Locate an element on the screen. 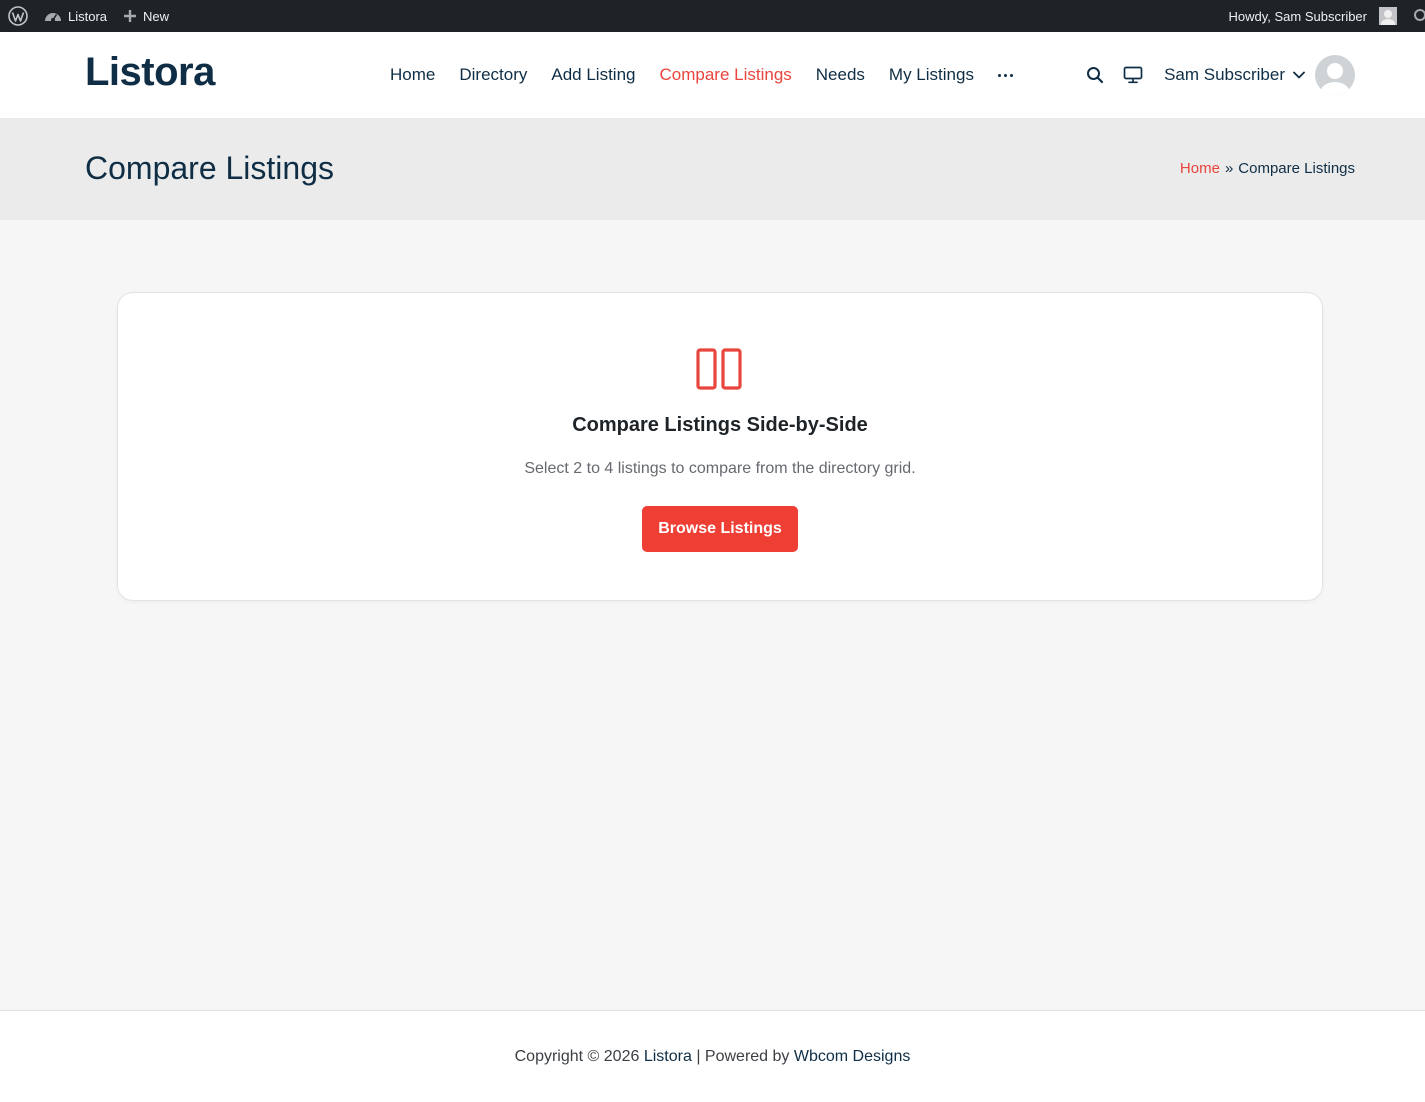 This screenshot has height=1102, width=1425. admin-bar-right: Howdy, Sam Subscriber is located at coordinates (1323, 16).